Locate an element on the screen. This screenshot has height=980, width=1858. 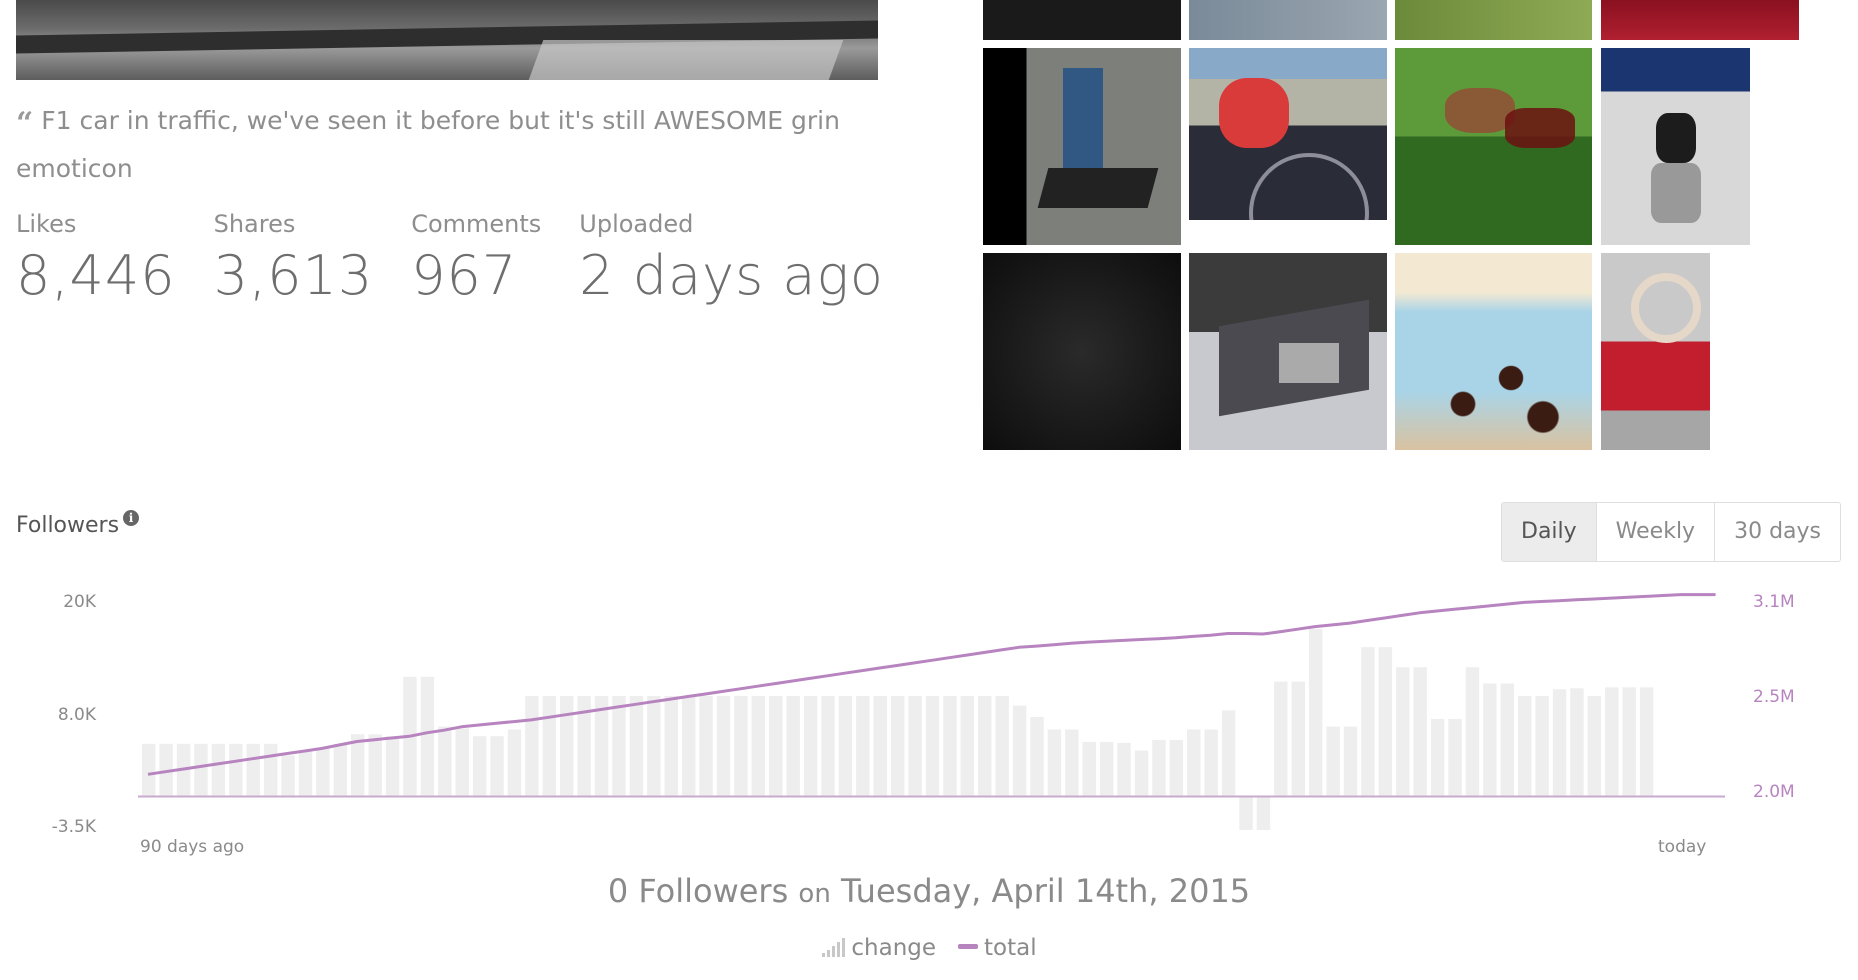
period-30days-button: 30 days is located at coordinates (1777, 532).